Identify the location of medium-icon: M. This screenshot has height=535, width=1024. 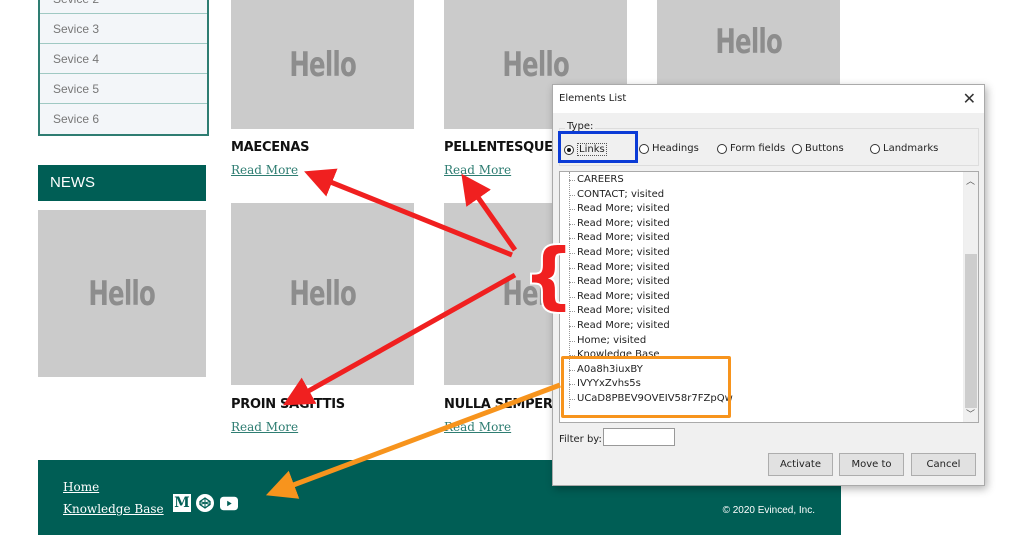
(182, 503).